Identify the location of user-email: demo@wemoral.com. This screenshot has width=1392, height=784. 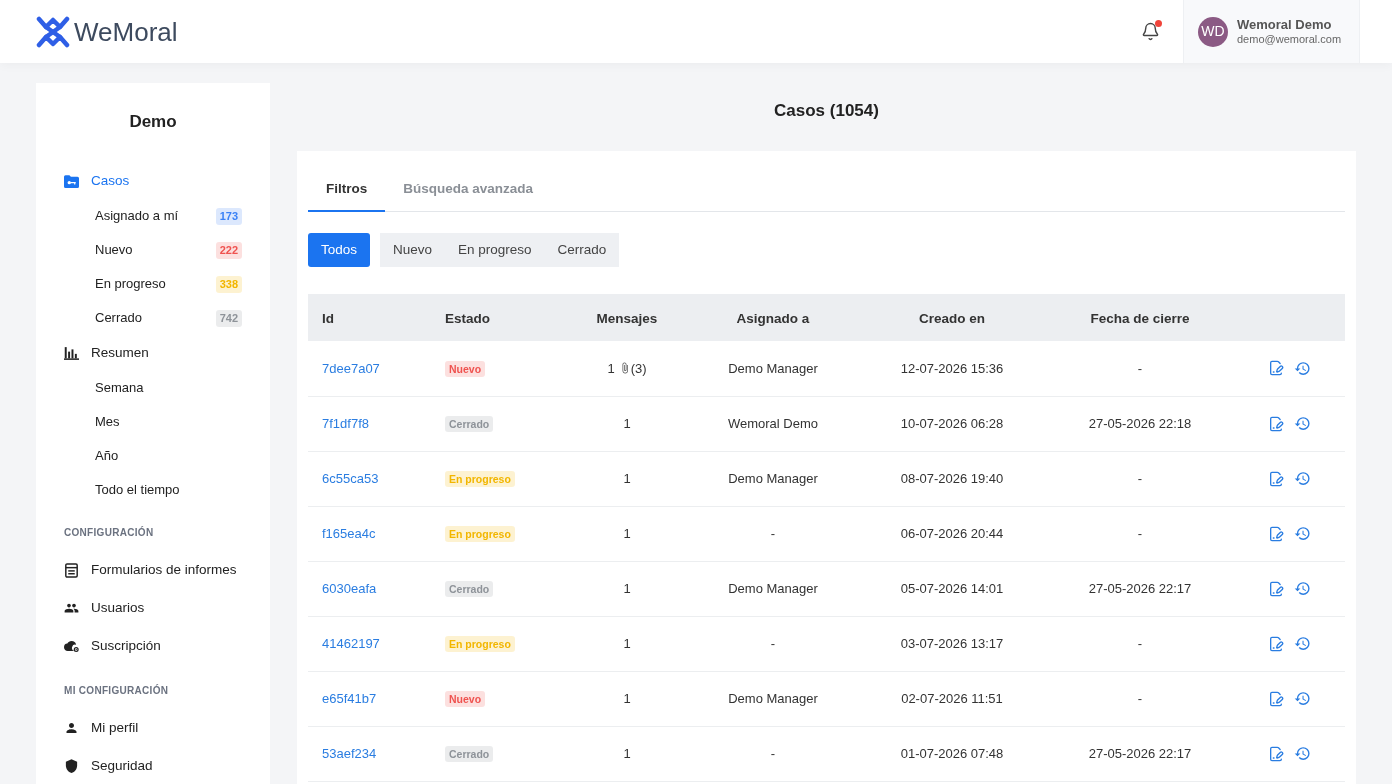
(1289, 39).